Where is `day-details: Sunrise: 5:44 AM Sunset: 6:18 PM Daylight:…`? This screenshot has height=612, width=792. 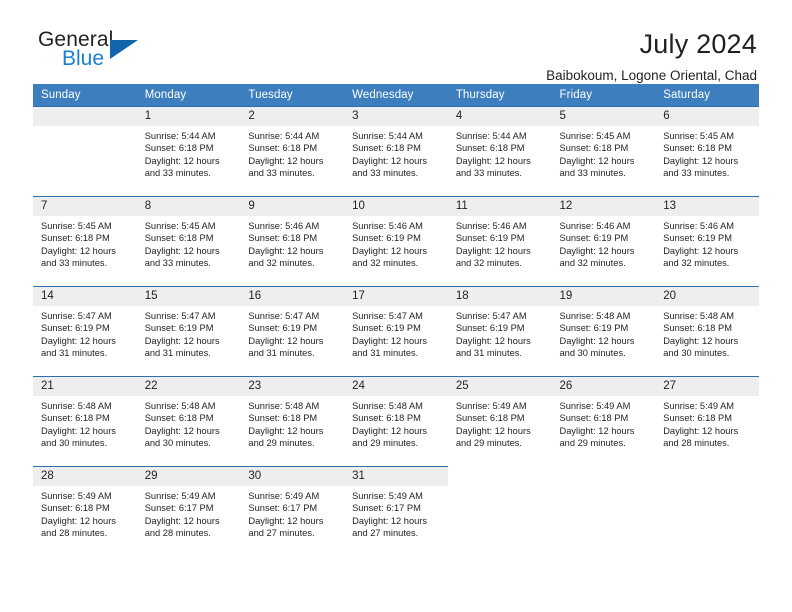 day-details: Sunrise: 5:44 AM Sunset: 6:18 PM Daylight:… is located at coordinates (292, 153).